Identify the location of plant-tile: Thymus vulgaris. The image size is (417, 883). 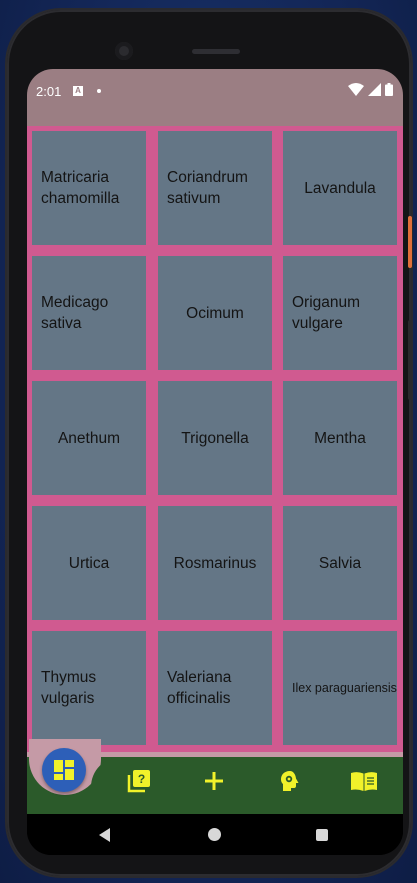
(89, 688).